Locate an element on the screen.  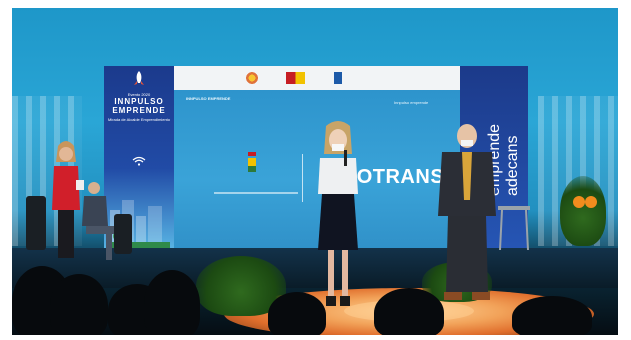
brand-line-1: INNPULSO is located at coordinates (139, 101).